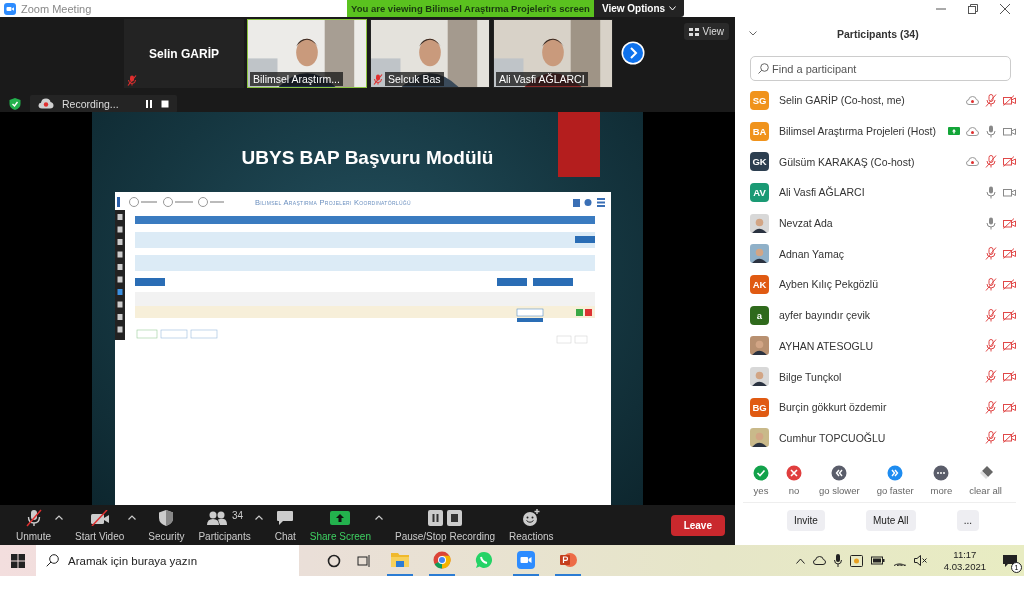 The width and height of the screenshot is (1024, 611). I want to click on participant-row: AV Ali Vasfi AĞLARCI, so click(883, 192).